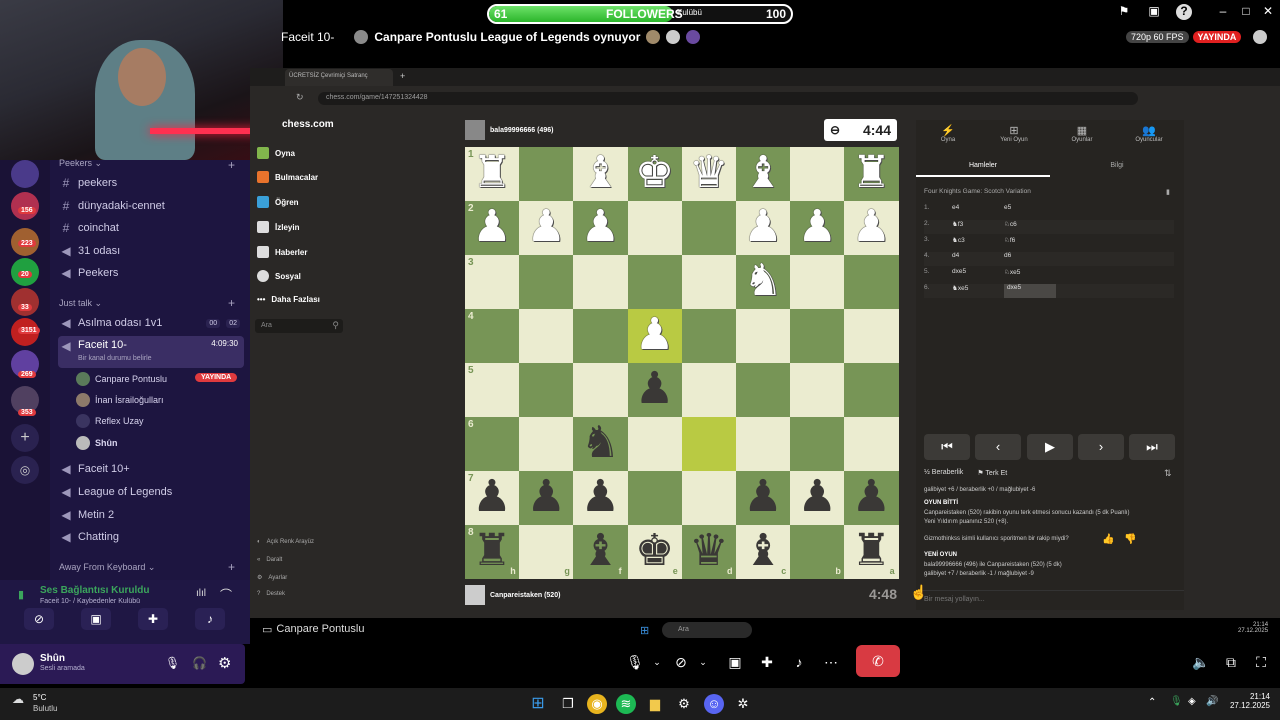 The height and width of the screenshot is (720, 1280). Describe the element at coordinates (278, 202) in the screenshot. I see `nav-learn: Öğren` at that location.